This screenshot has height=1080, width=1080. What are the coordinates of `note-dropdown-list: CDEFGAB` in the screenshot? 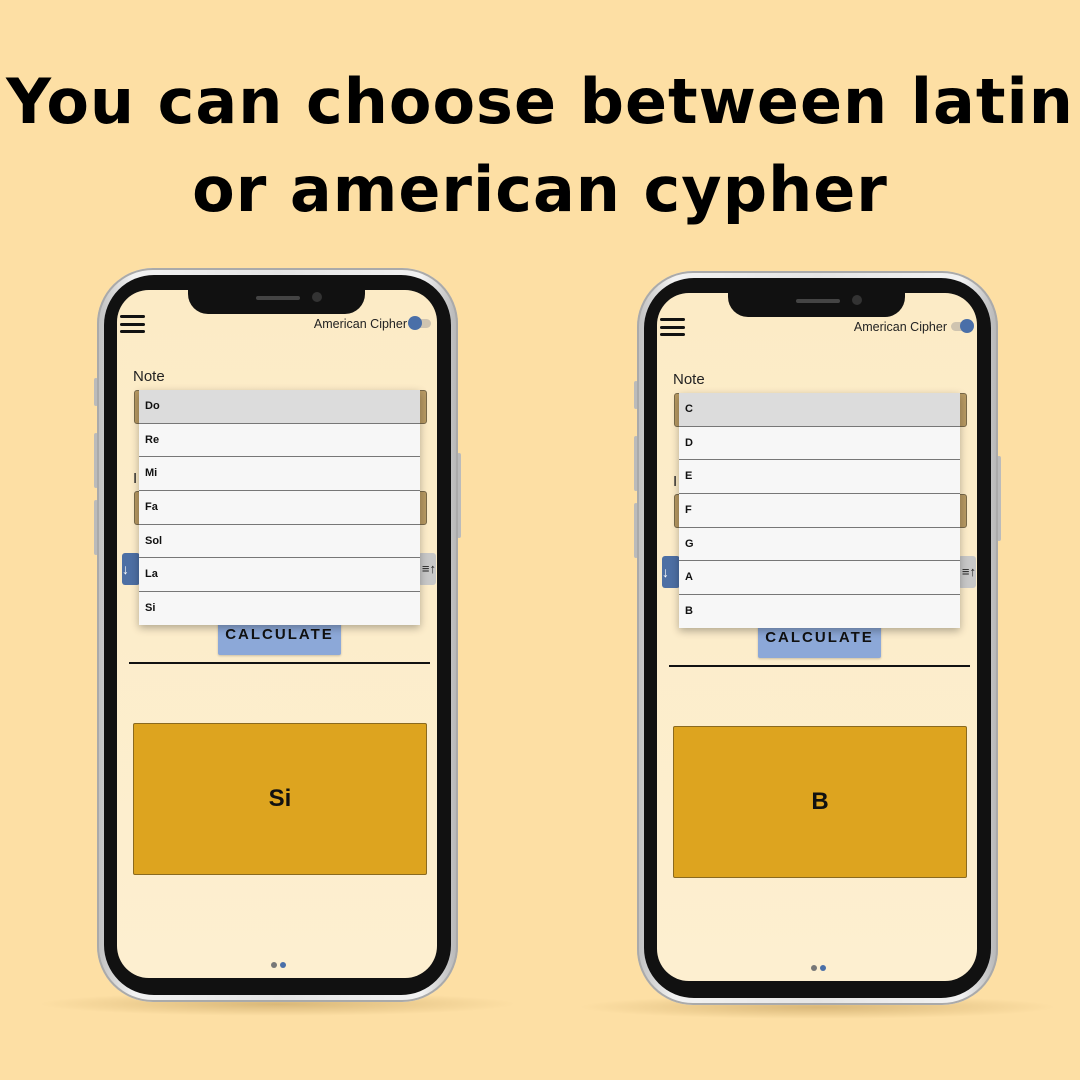 It's located at (819, 510).